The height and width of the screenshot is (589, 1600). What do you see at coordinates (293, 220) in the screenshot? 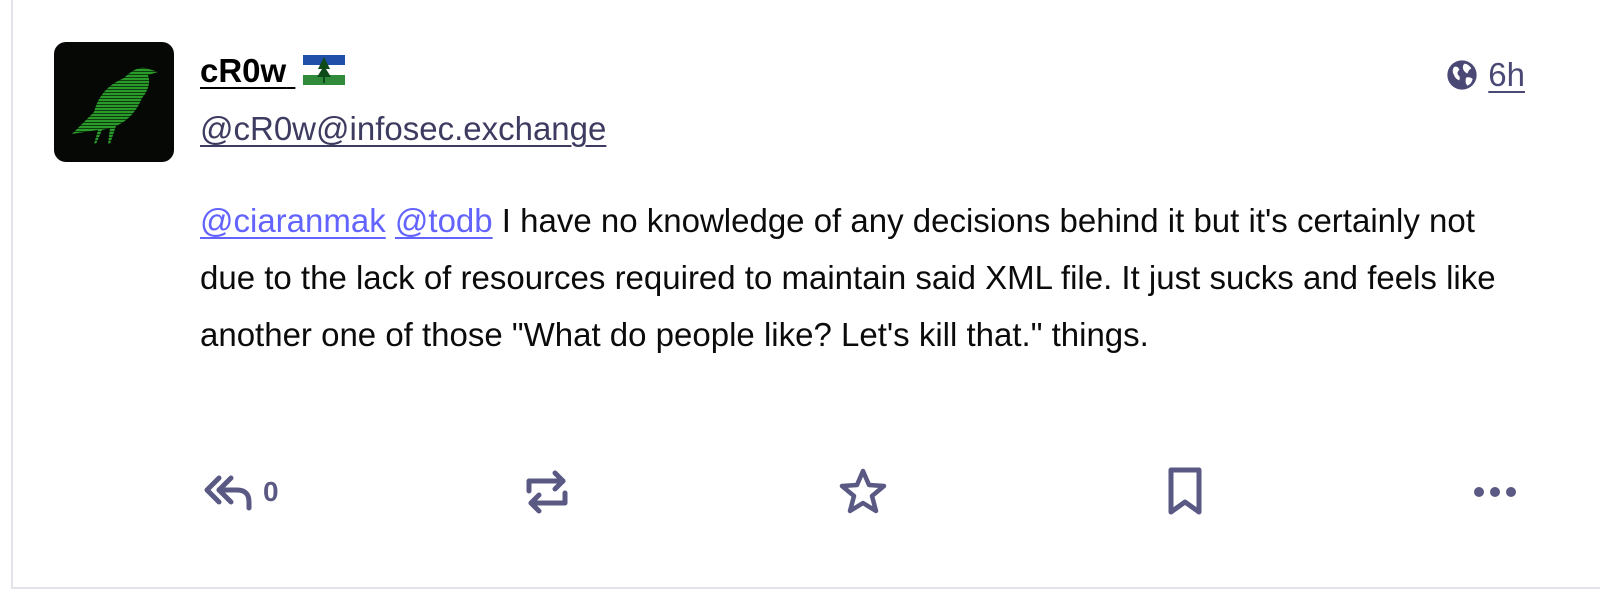
I see `mention-link: @ciaranmak` at bounding box center [293, 220].